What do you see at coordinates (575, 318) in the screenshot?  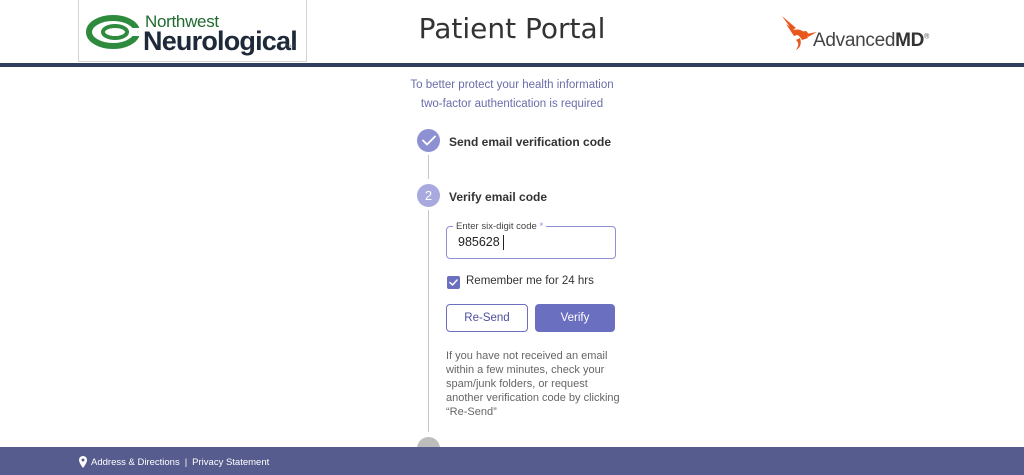 I see `verify-button: Verify` at bounding box center [575, 318].